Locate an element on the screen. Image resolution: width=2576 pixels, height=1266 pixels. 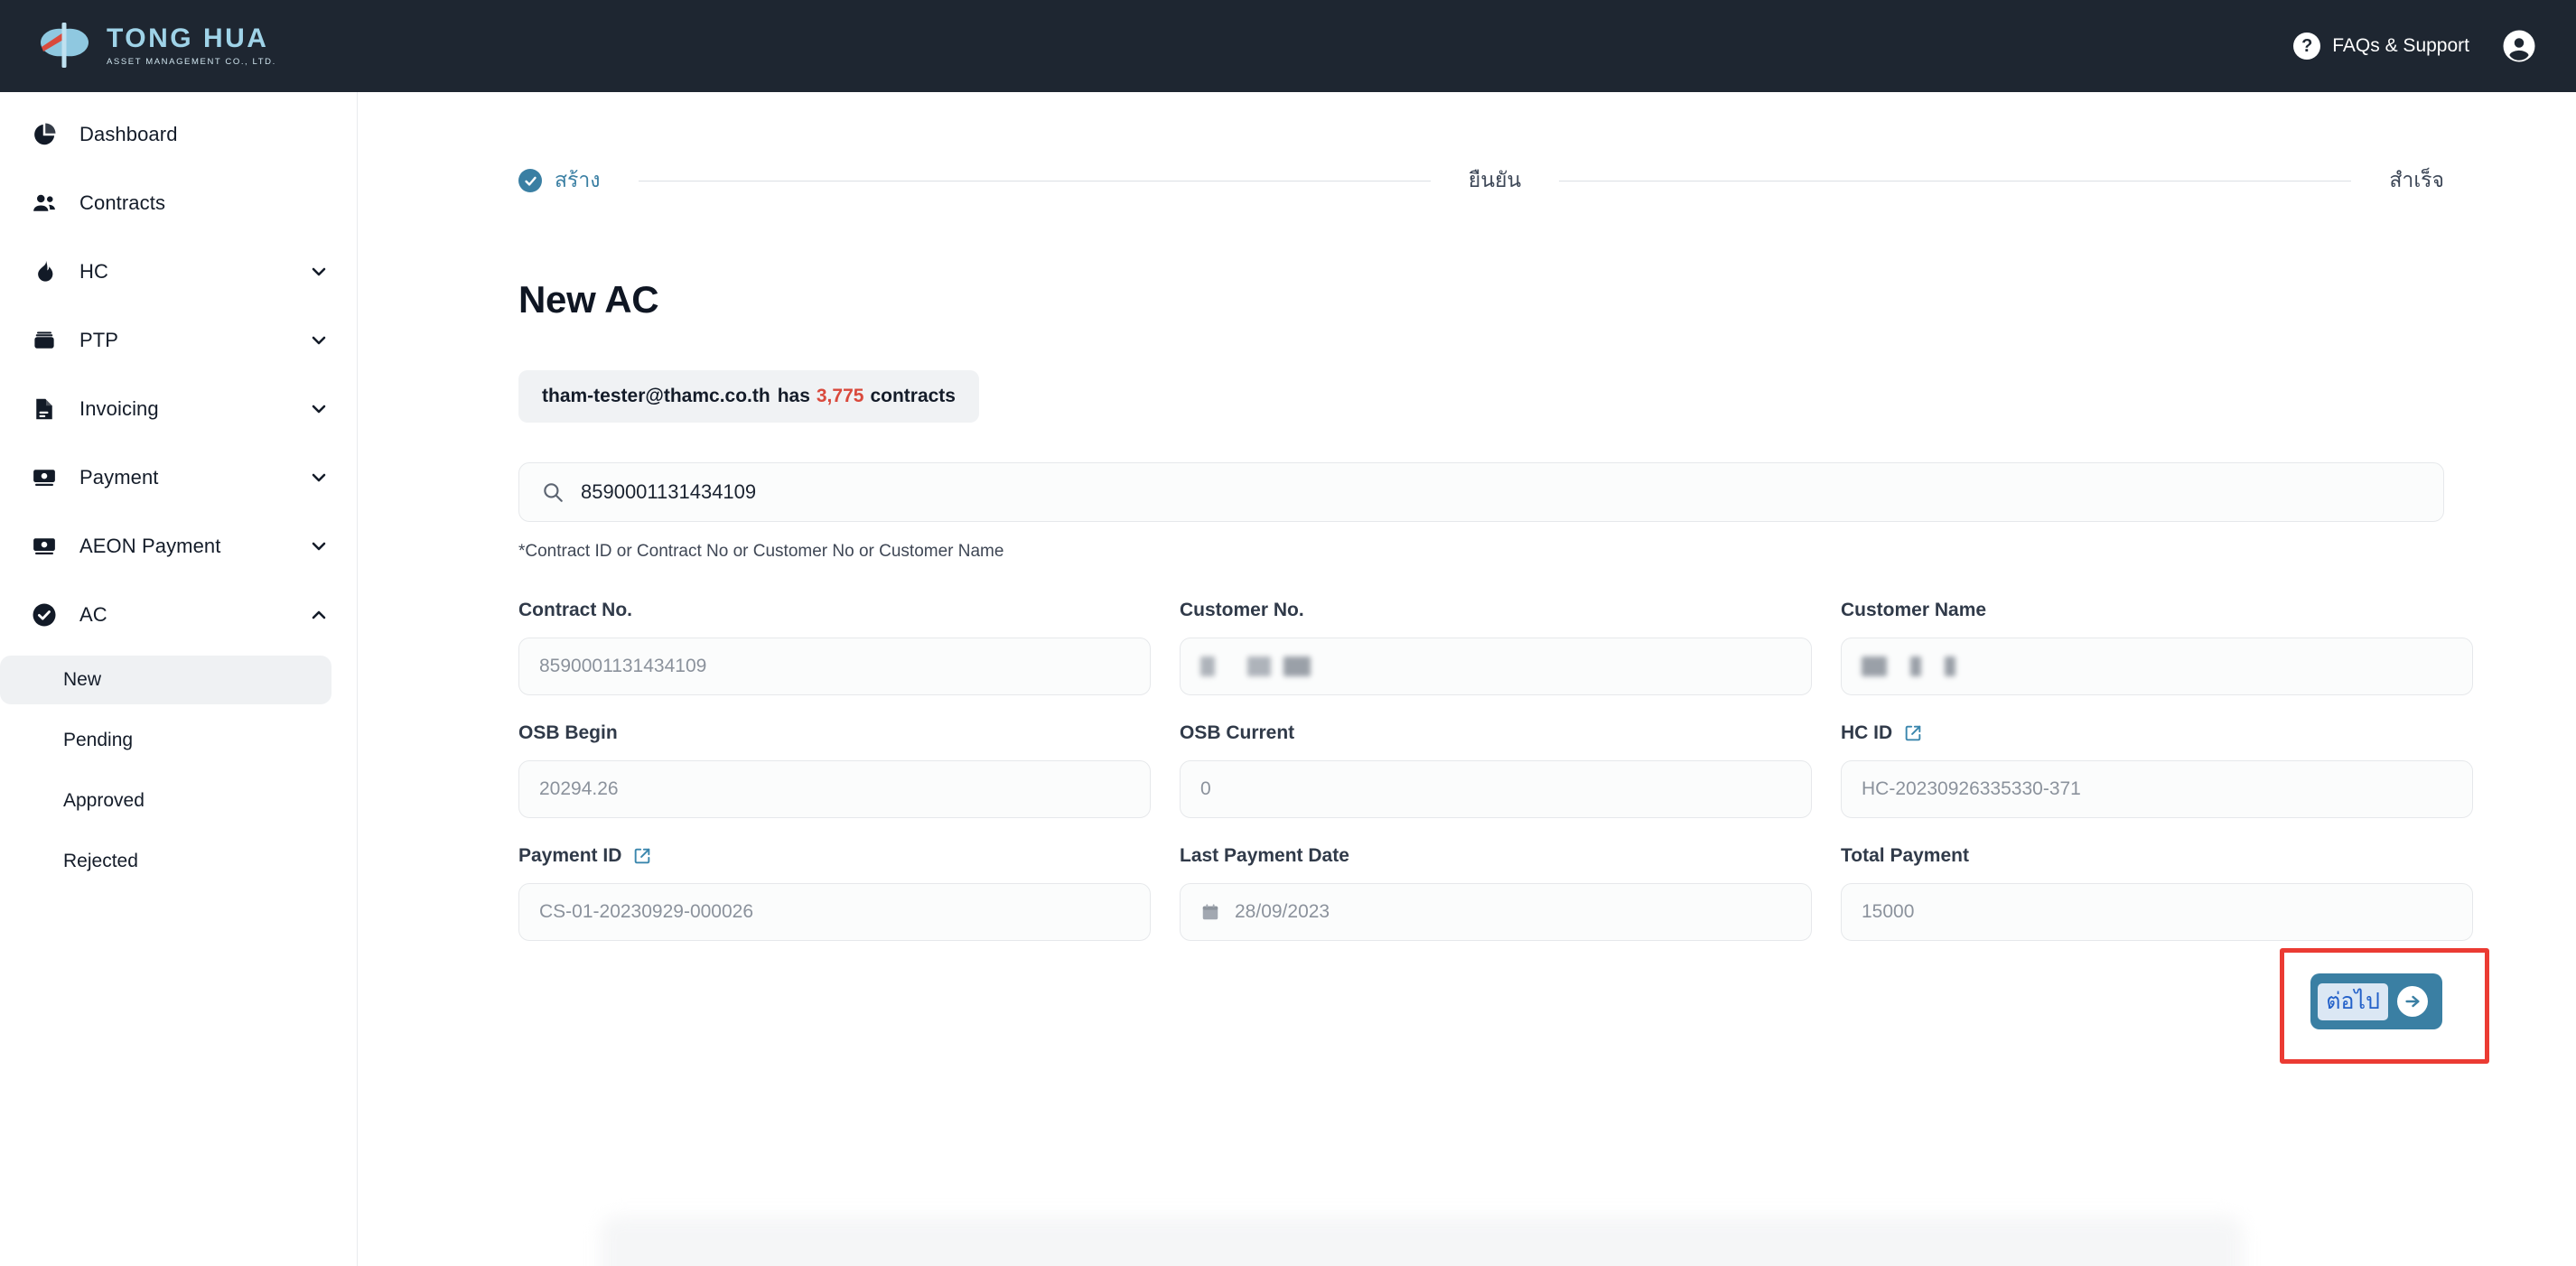
sidebar-item-label: Invoicing is located at coordinates (119, 409).